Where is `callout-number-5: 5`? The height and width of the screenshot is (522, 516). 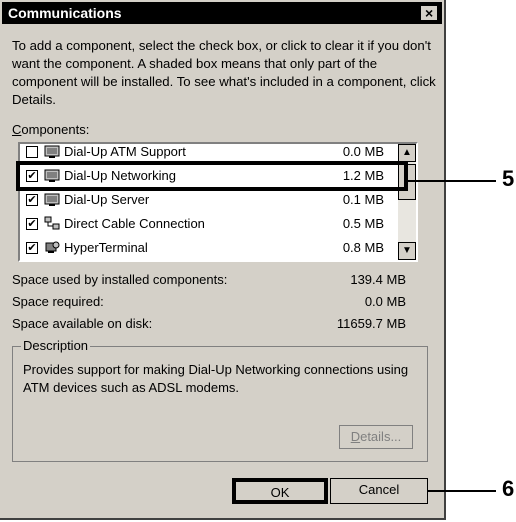
callout-number-5: 5 is located at coordinates (508, 178).